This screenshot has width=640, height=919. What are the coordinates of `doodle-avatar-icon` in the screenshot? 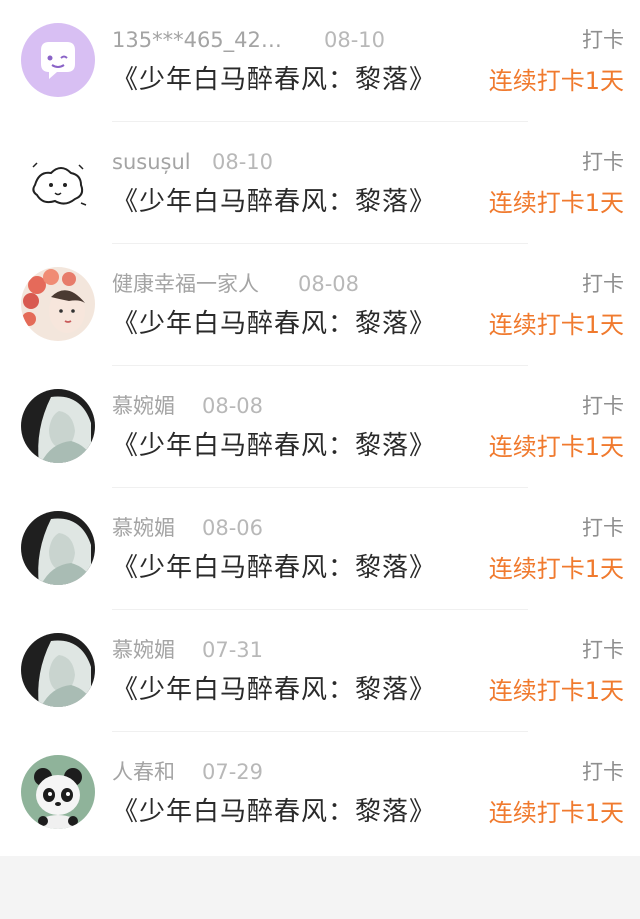 It's located at (58, 182).